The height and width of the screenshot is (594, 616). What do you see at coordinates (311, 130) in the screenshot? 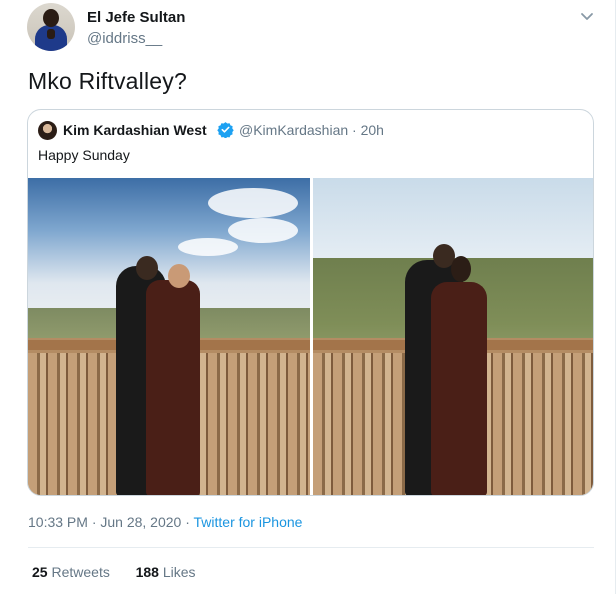
I see `quoted-handle-time: @KimKardashian · 20h` at bounding box center [311, 130].